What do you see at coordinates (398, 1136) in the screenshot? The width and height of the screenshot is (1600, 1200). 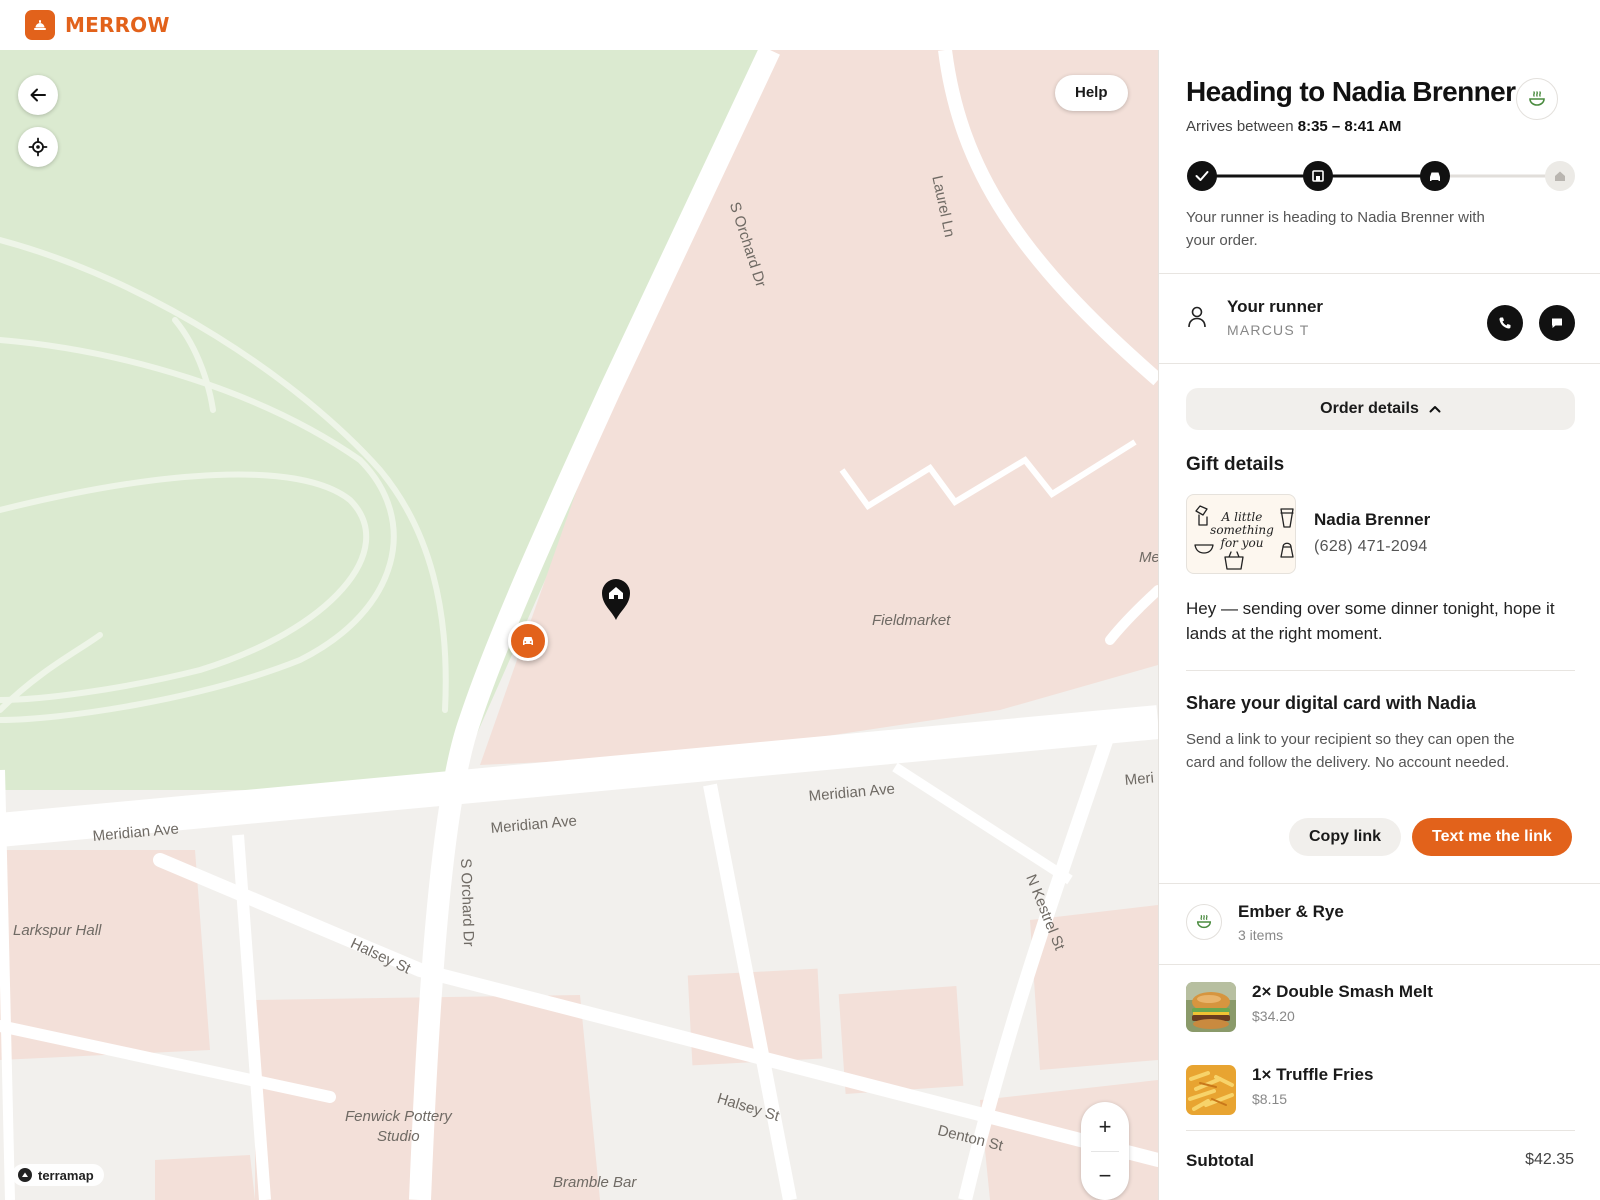 I see `map-label-fenwick-2: Studio` at bounding box center [398, 1136].